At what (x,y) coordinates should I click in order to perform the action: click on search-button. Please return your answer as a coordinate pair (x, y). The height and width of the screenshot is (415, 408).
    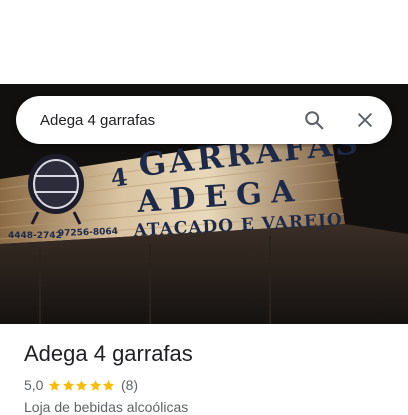
    Looking at the image, I should click on (314, 120).